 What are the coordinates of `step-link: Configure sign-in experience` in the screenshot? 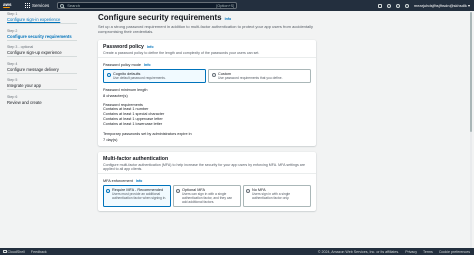 It's located at (47, 19).